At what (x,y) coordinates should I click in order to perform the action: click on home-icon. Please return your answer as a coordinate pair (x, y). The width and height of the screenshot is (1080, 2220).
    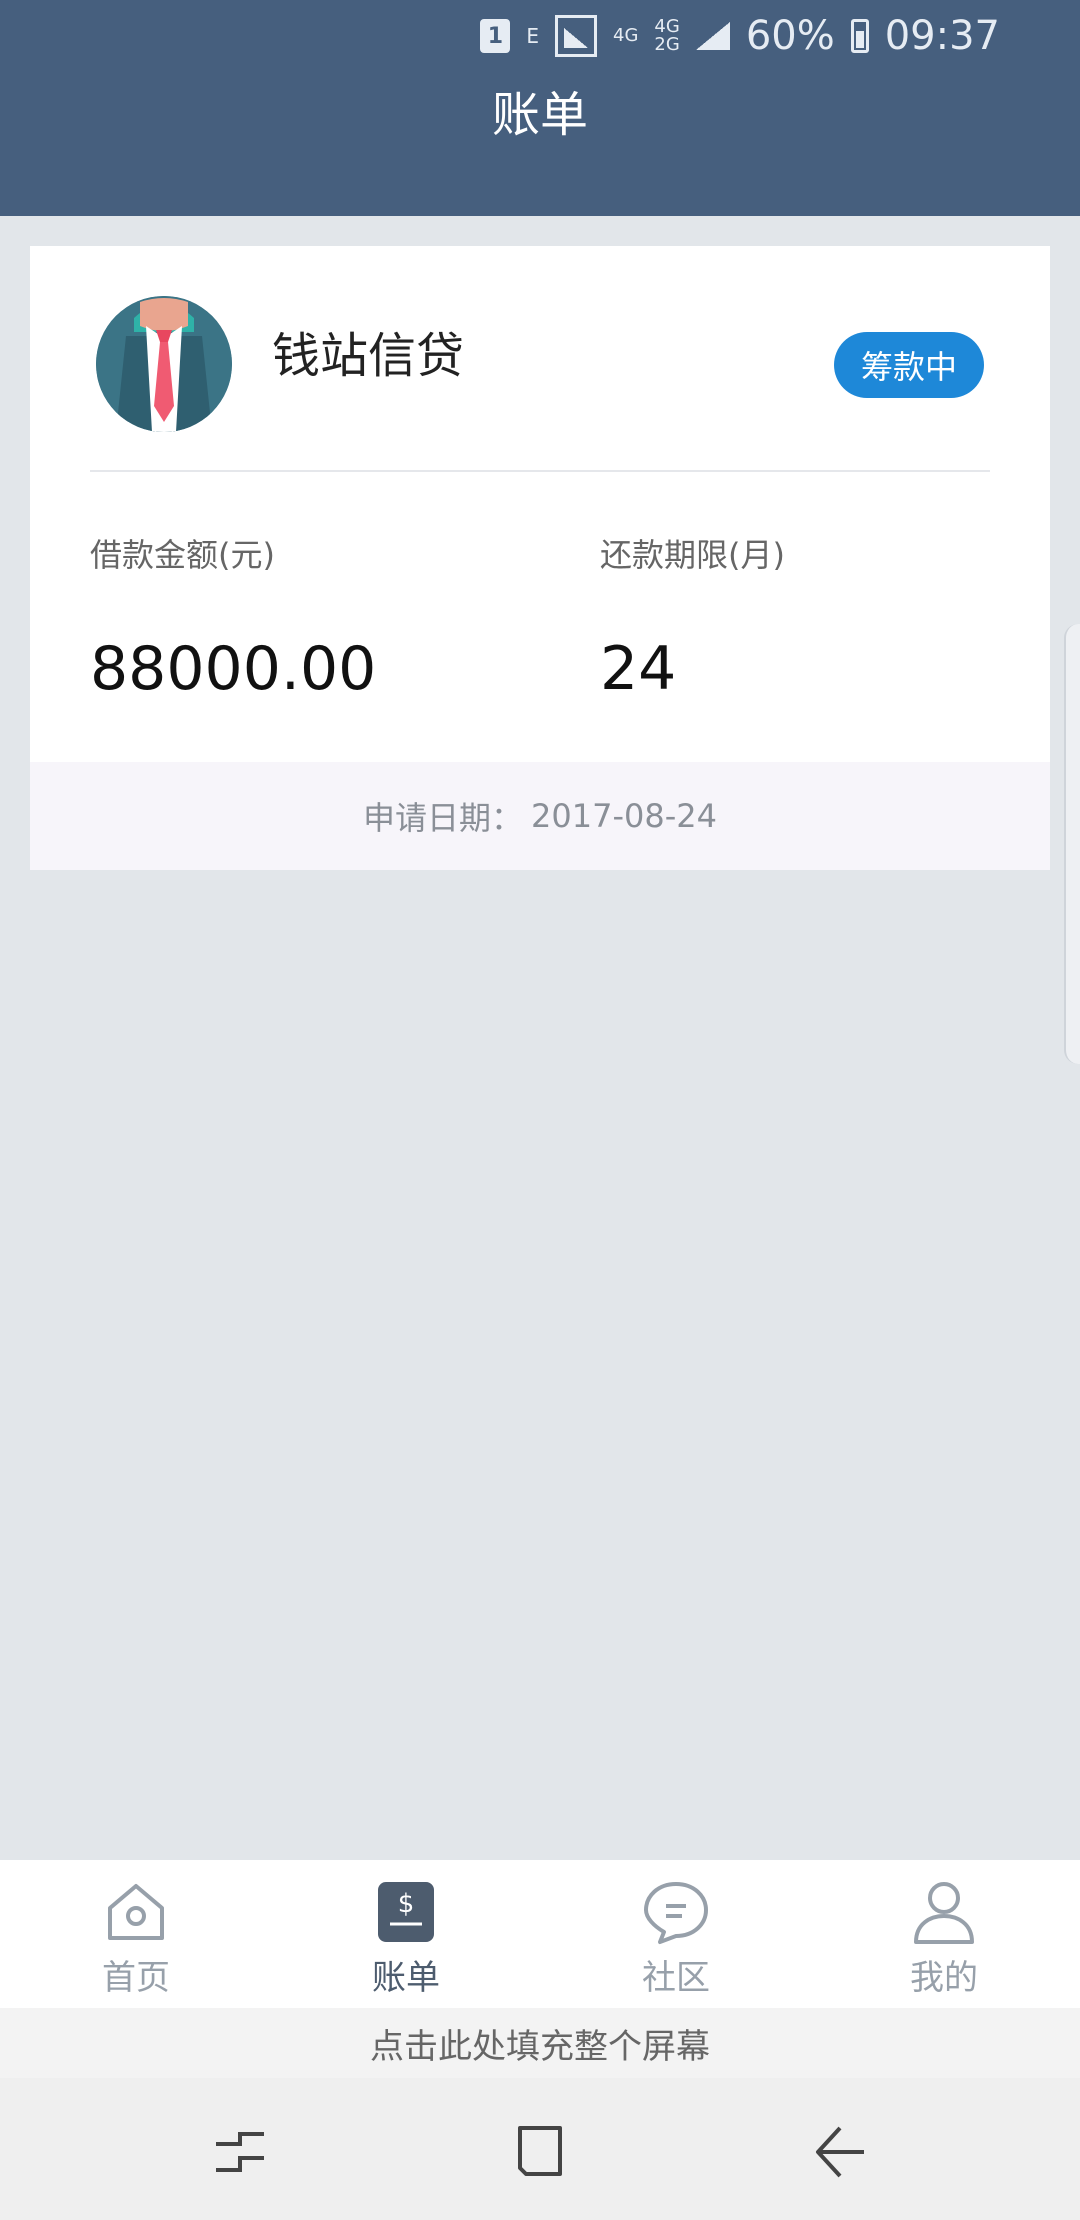
    Looking at the image, I should click on (136, 1912).